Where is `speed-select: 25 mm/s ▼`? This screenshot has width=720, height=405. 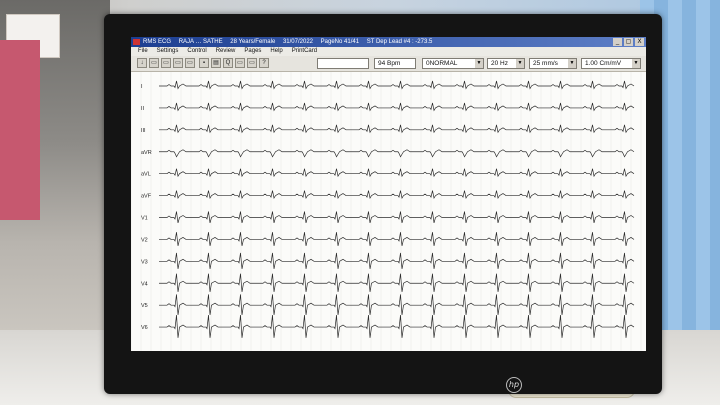
speed-select: 25 mm/s ▼ is located at coordinates (553, 63).